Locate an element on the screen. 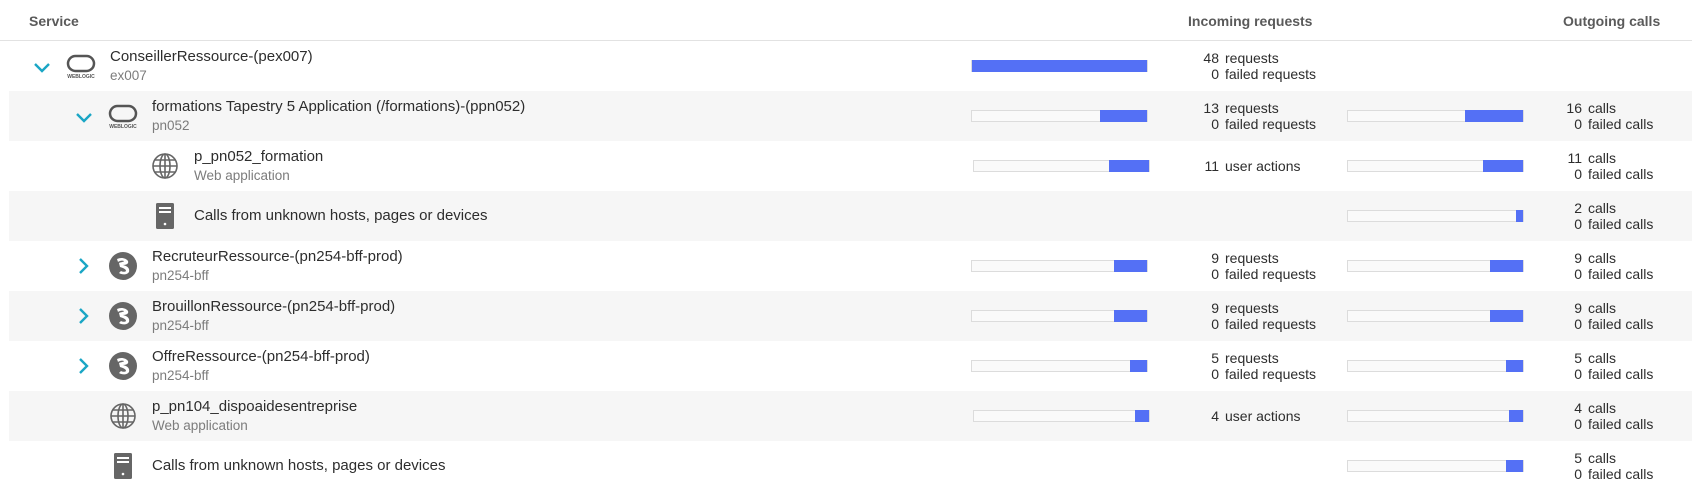 Image resolution: width=1692 pixels, height=500 pixels. request-count: 9 requests is located at coordinates (1254, 308).